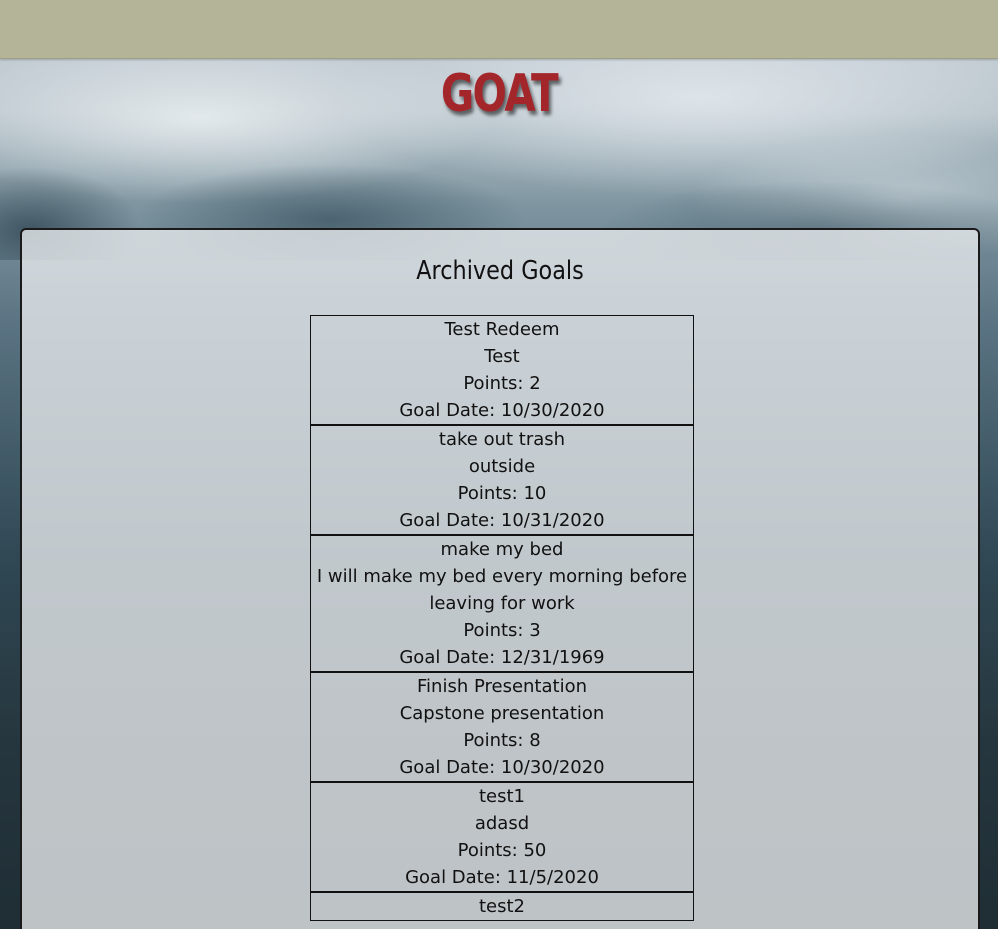 The width and height of the screenshot is (998, 929). Describe the element at coordinates (502, 877) in the screenshot. I see `goal-date: Goal Date: 11/5/2020` at that location.